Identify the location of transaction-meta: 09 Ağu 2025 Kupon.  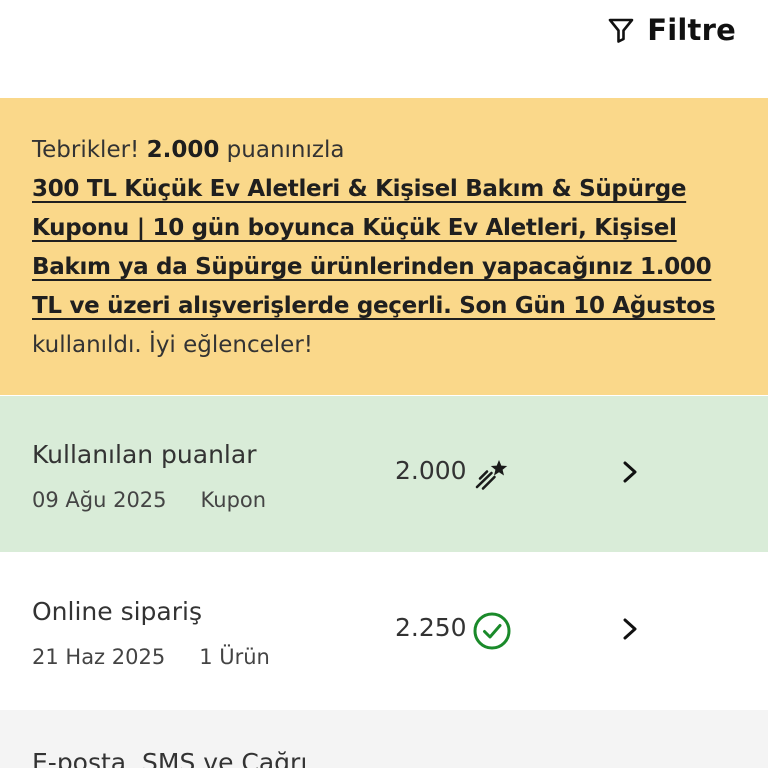
(149, 500).